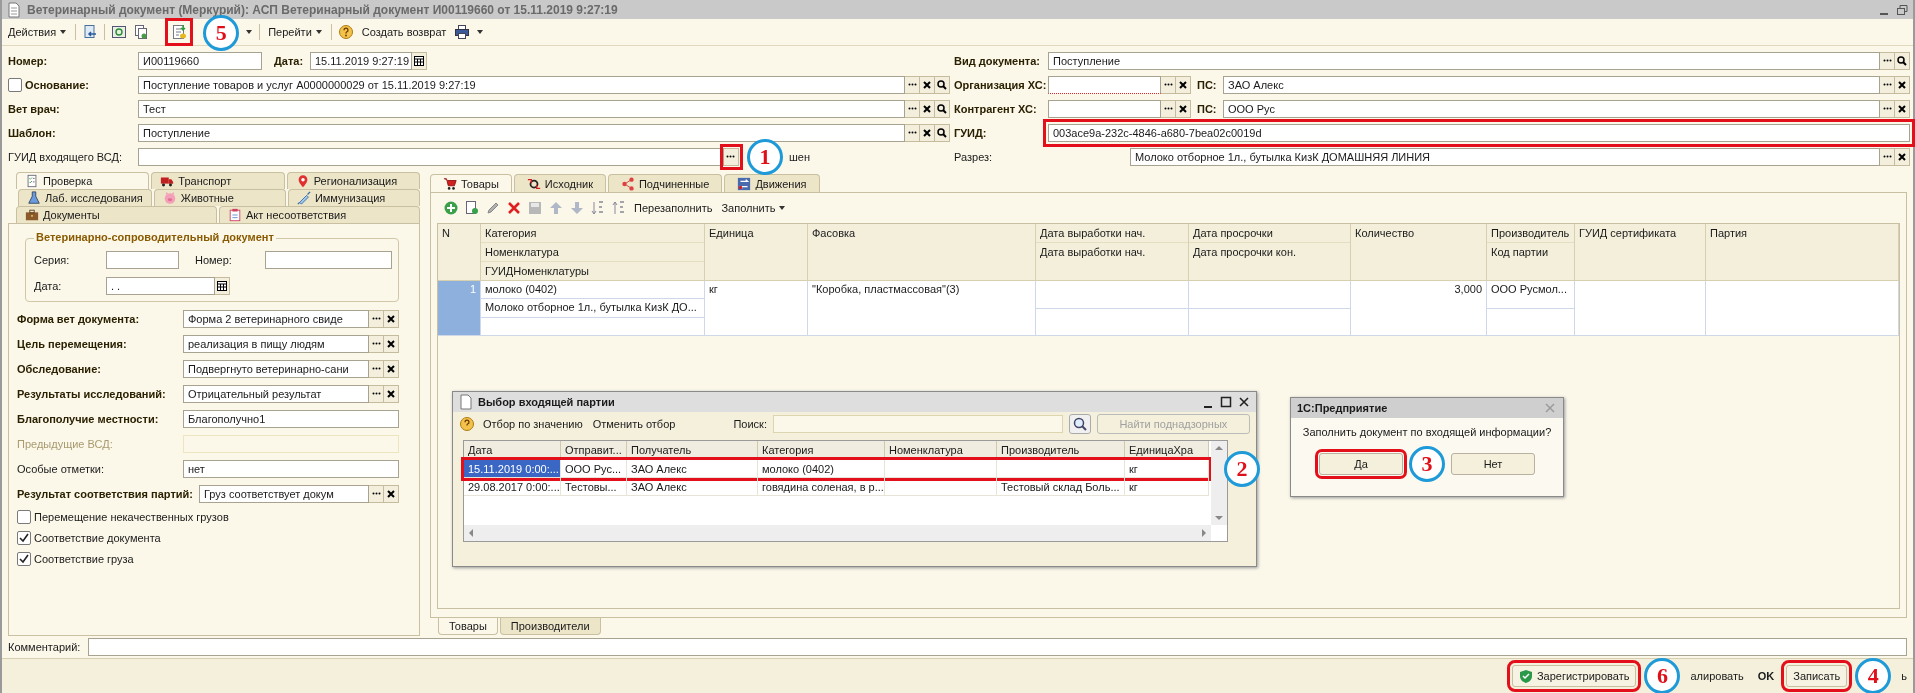 This screenshot has width=1915, height=693. What do you see at coordinates (462, 32) in the screenshot?
I see `printer-icon` at bounding box center [462, 32].